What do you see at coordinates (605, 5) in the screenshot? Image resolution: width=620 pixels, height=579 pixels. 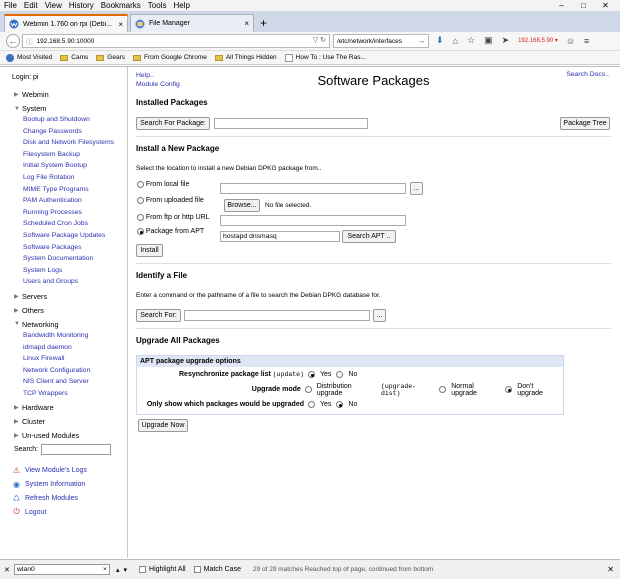 I see `close-window-button: ✕` at bounding box center [605, 5].